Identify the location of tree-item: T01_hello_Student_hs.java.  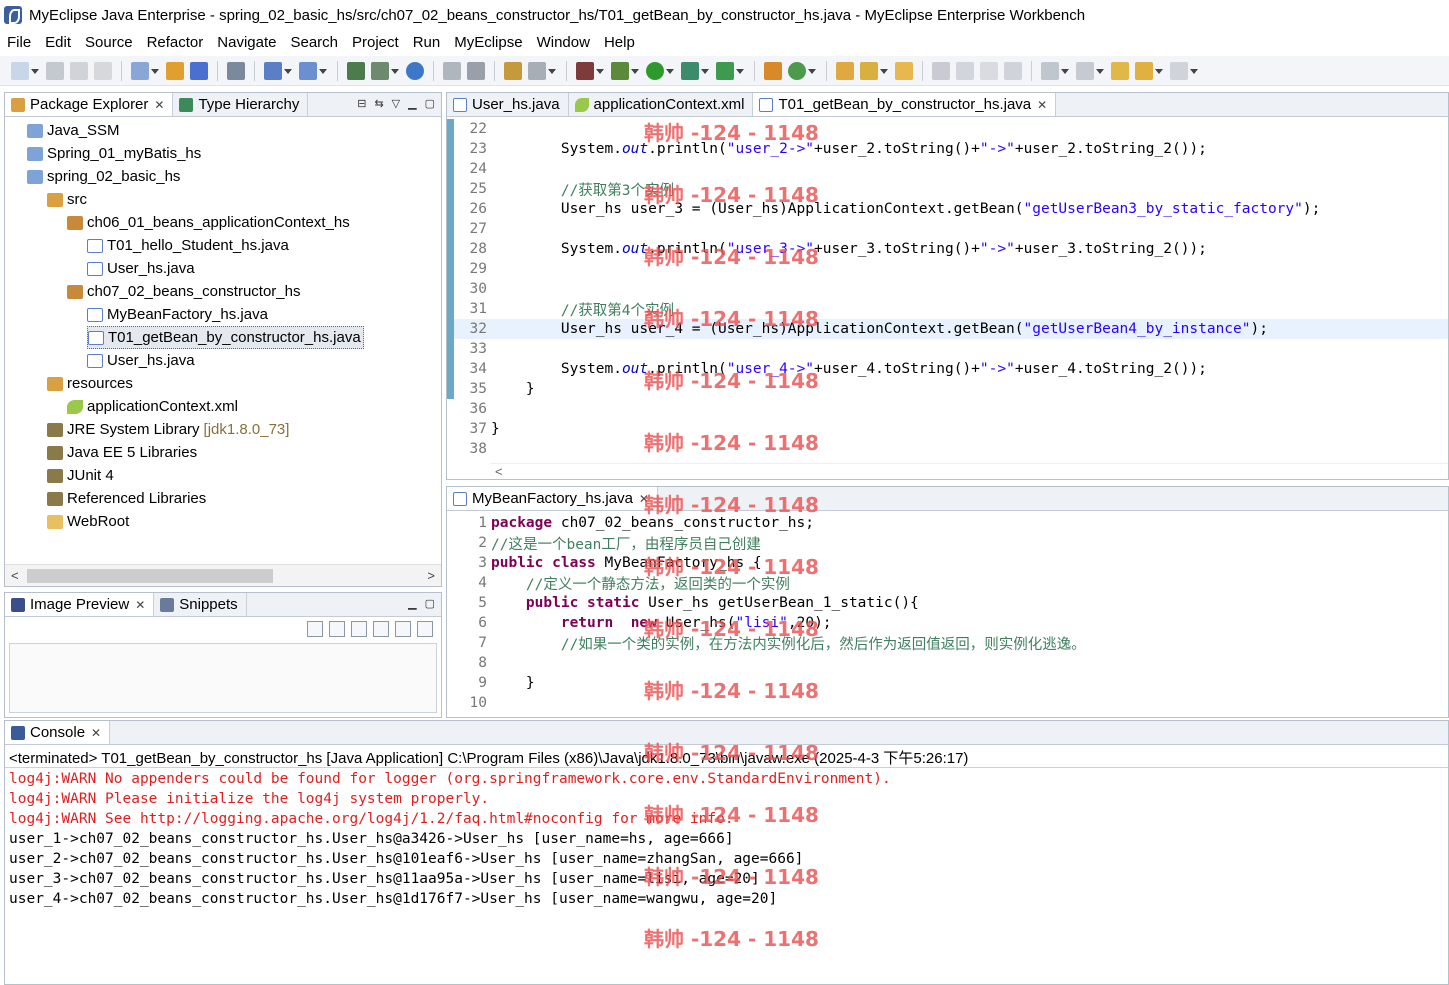
(188, 245).